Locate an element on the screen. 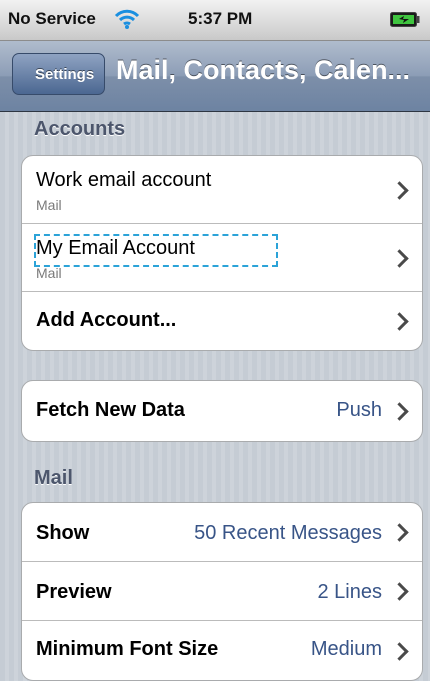 The image size is (430, 681). minimum-font-size-row: Minimum Font Size Medium is located at coordinates (222, 650).